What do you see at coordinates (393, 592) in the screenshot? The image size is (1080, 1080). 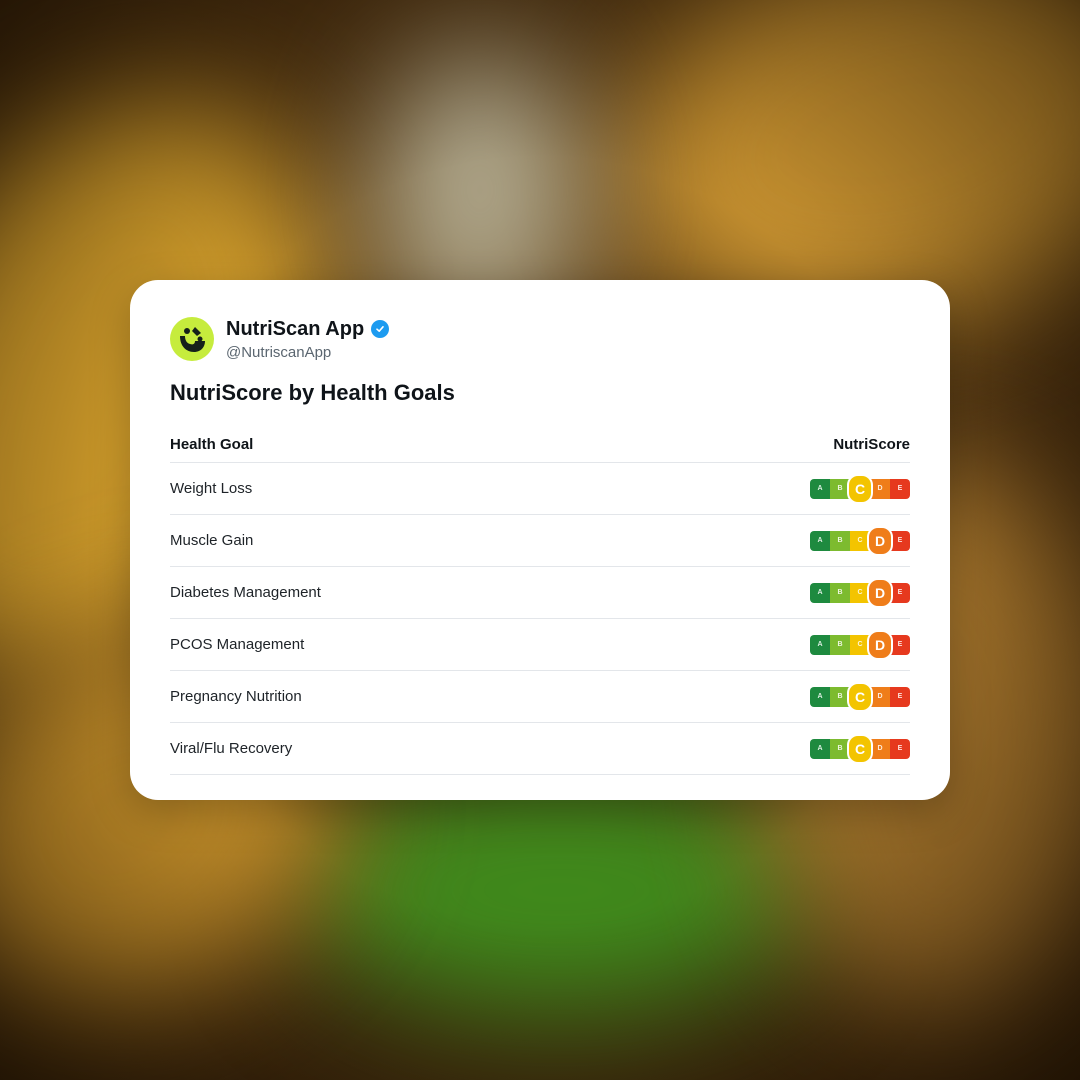 I see `health-goal-cell: Diabetes Management` at bounding box center [393, 592].